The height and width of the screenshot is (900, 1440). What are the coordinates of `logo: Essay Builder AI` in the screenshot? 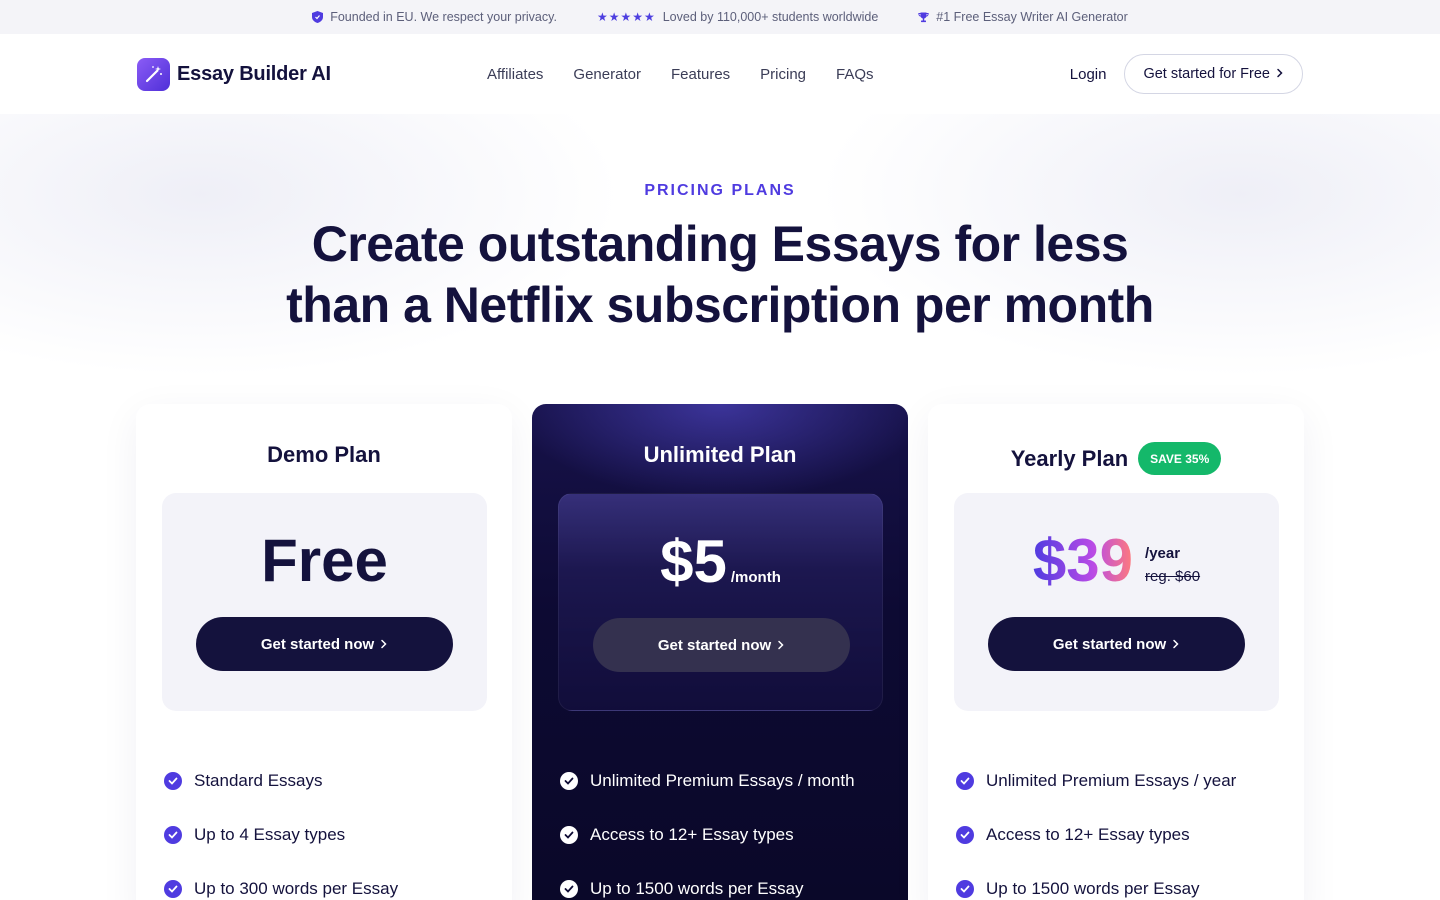 It's located at (234, 74).